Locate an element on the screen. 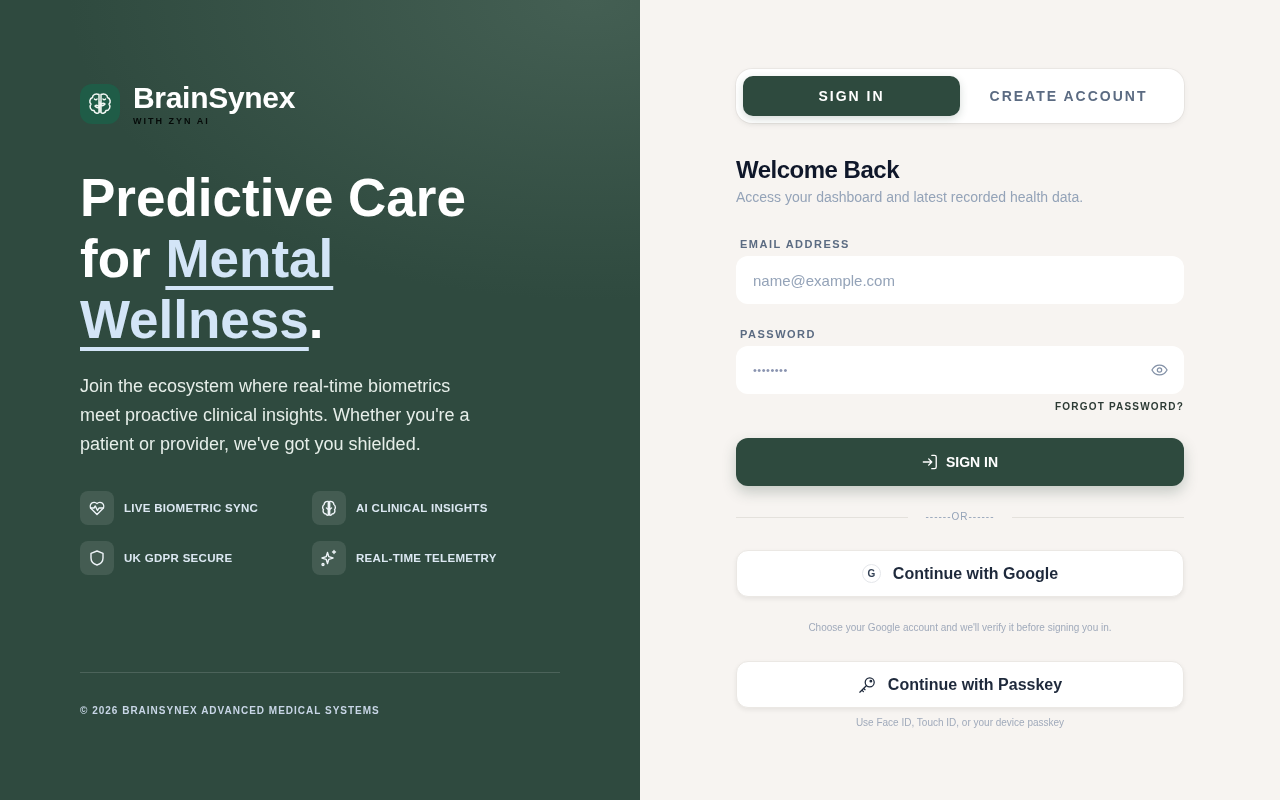  eye-icon is located at coordinates (1159, 370).